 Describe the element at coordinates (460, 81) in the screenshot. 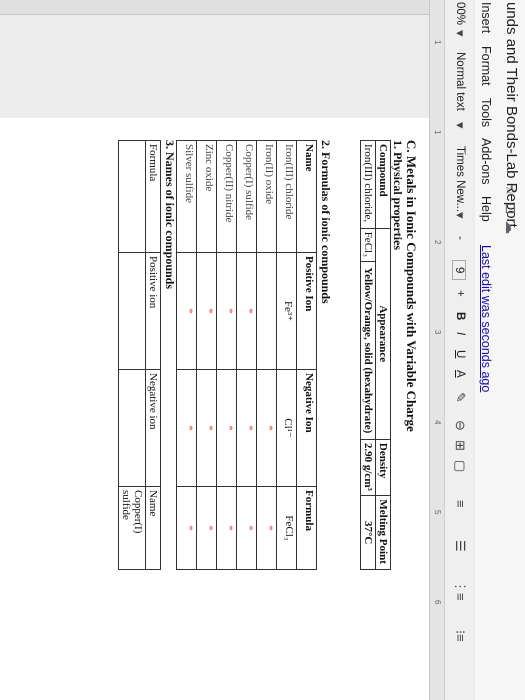

I see `style-select: Normal text` at that location.